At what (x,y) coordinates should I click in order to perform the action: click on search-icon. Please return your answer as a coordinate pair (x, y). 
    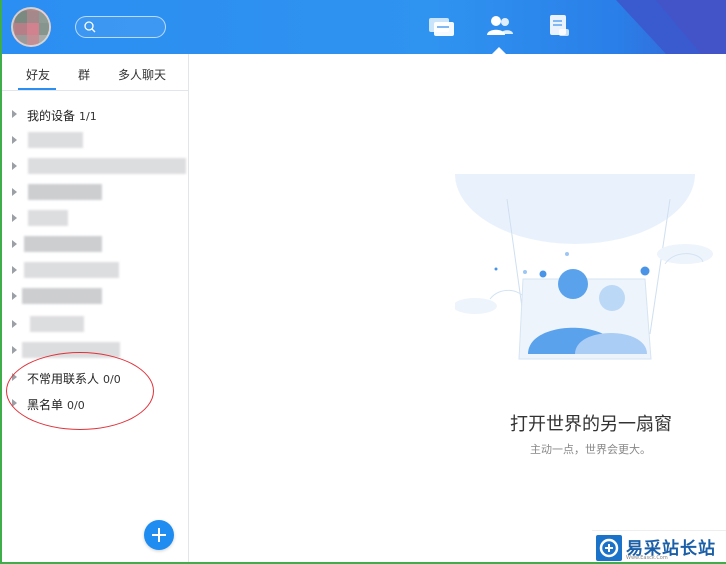
    Looking at the image, I should click on (90, 27).